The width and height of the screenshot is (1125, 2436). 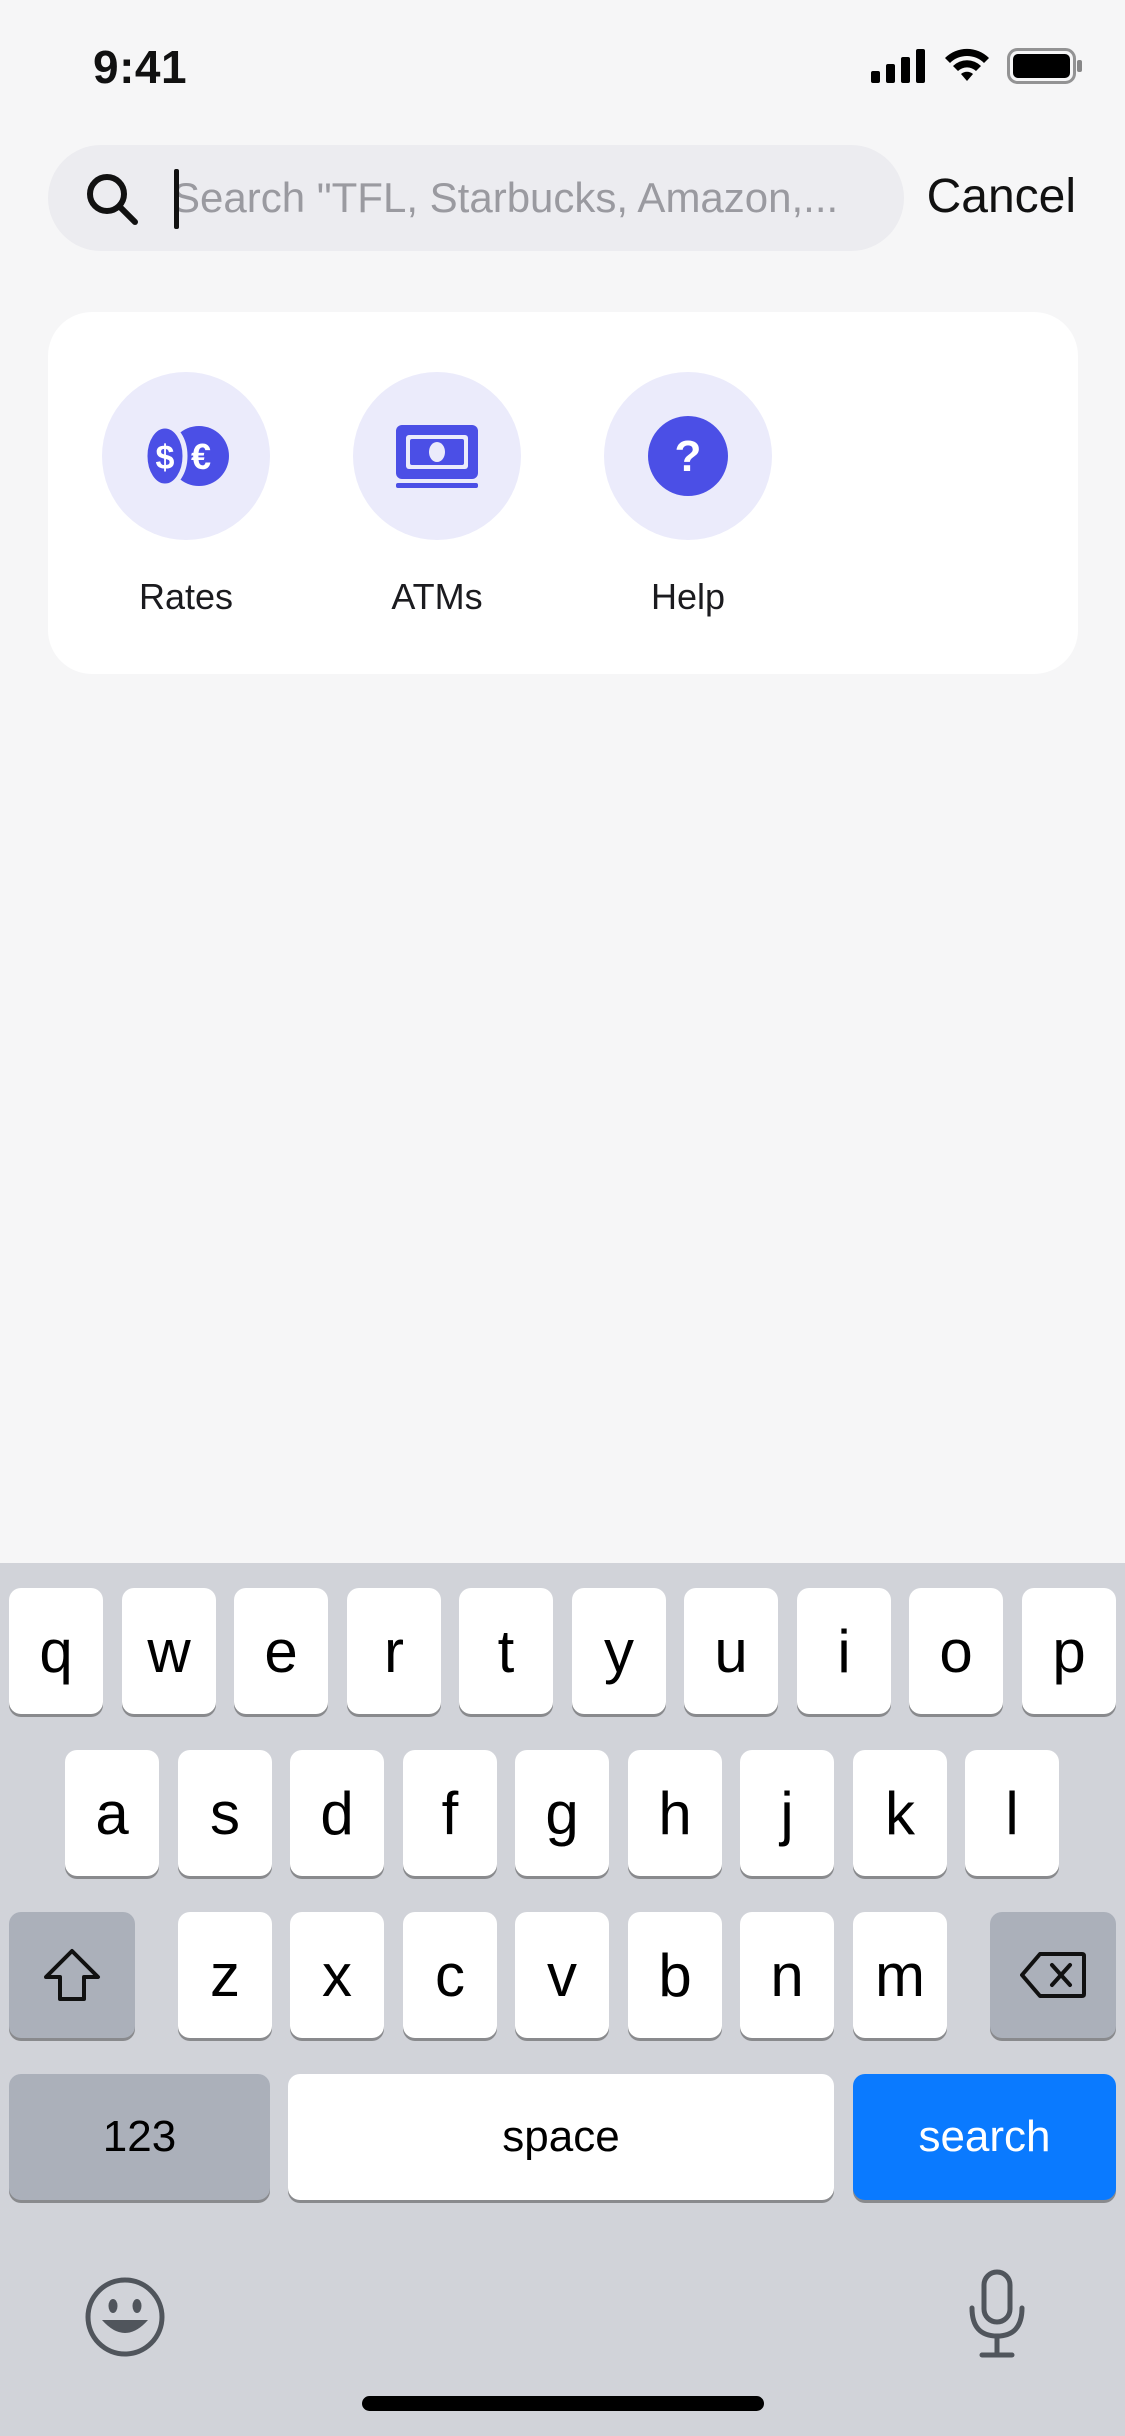 What do you see at coordinates (562, 1651) in the screenshot?
I see `keyboard-row-1: q w e r t y u i o p` at bounding box center [562, 1651].